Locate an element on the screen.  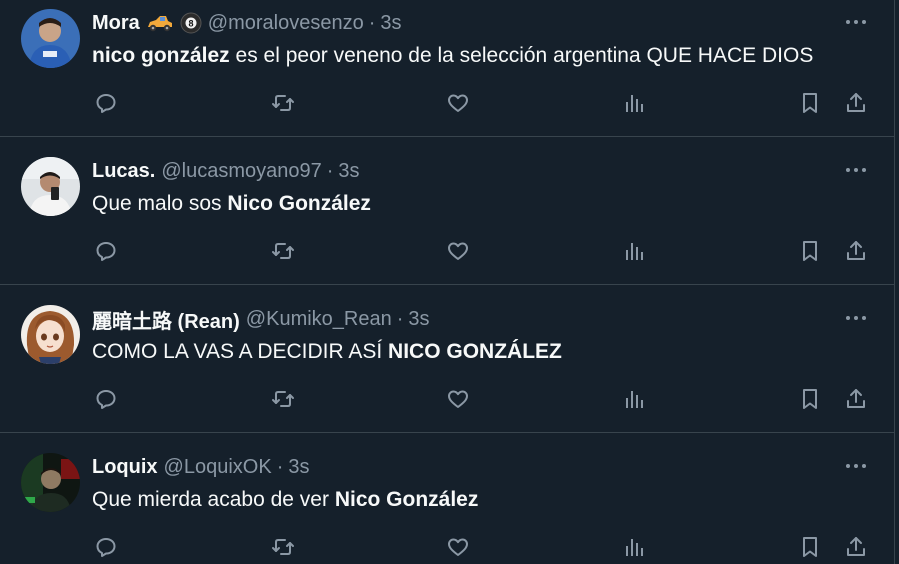
svg-text: 8 is located at coordinates (190, 24).